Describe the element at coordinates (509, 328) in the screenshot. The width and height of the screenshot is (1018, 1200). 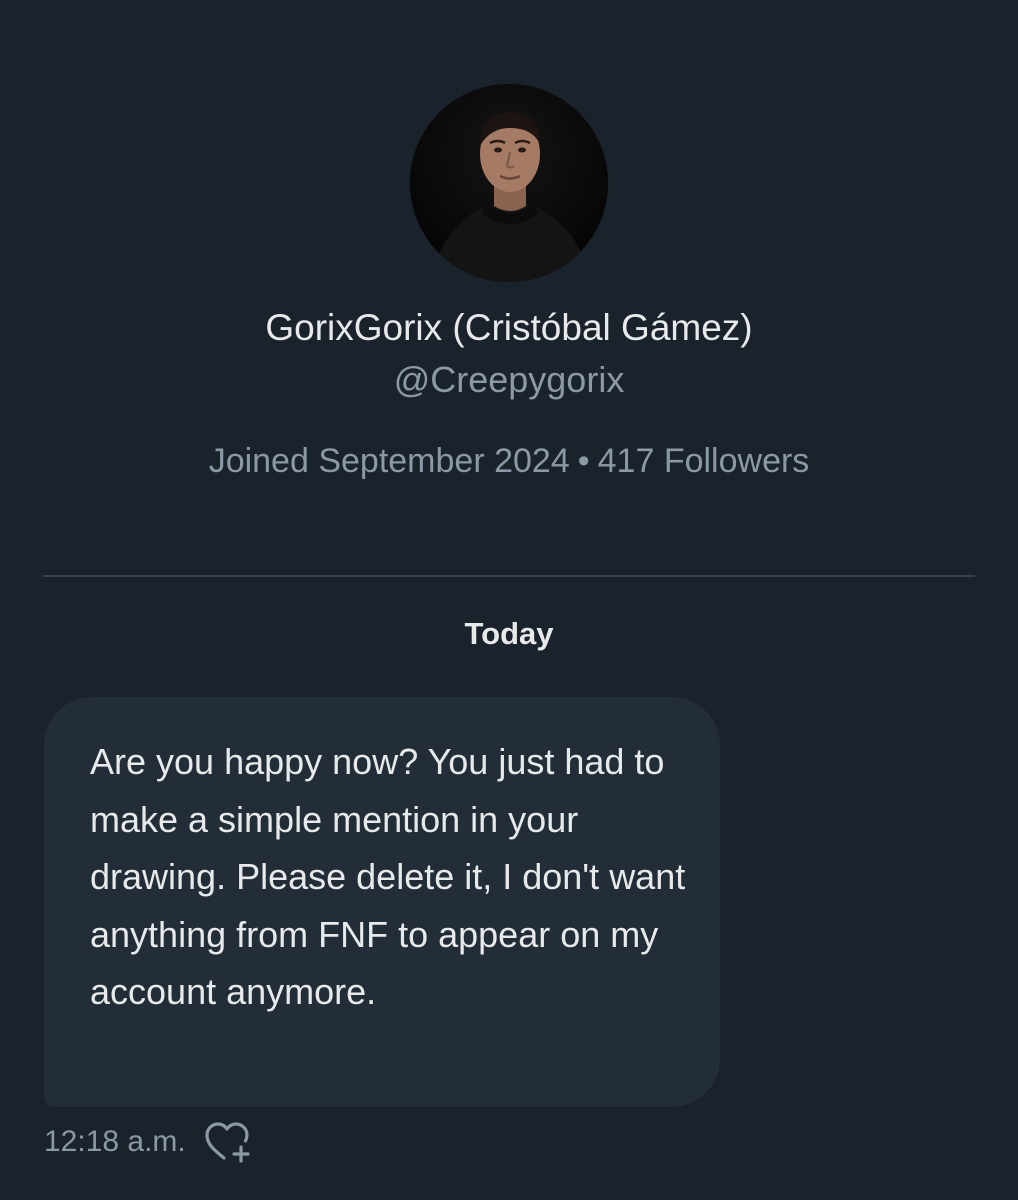
I see `profile-display-name: GorixGorix (Cristóbal Gámez)` at that location.